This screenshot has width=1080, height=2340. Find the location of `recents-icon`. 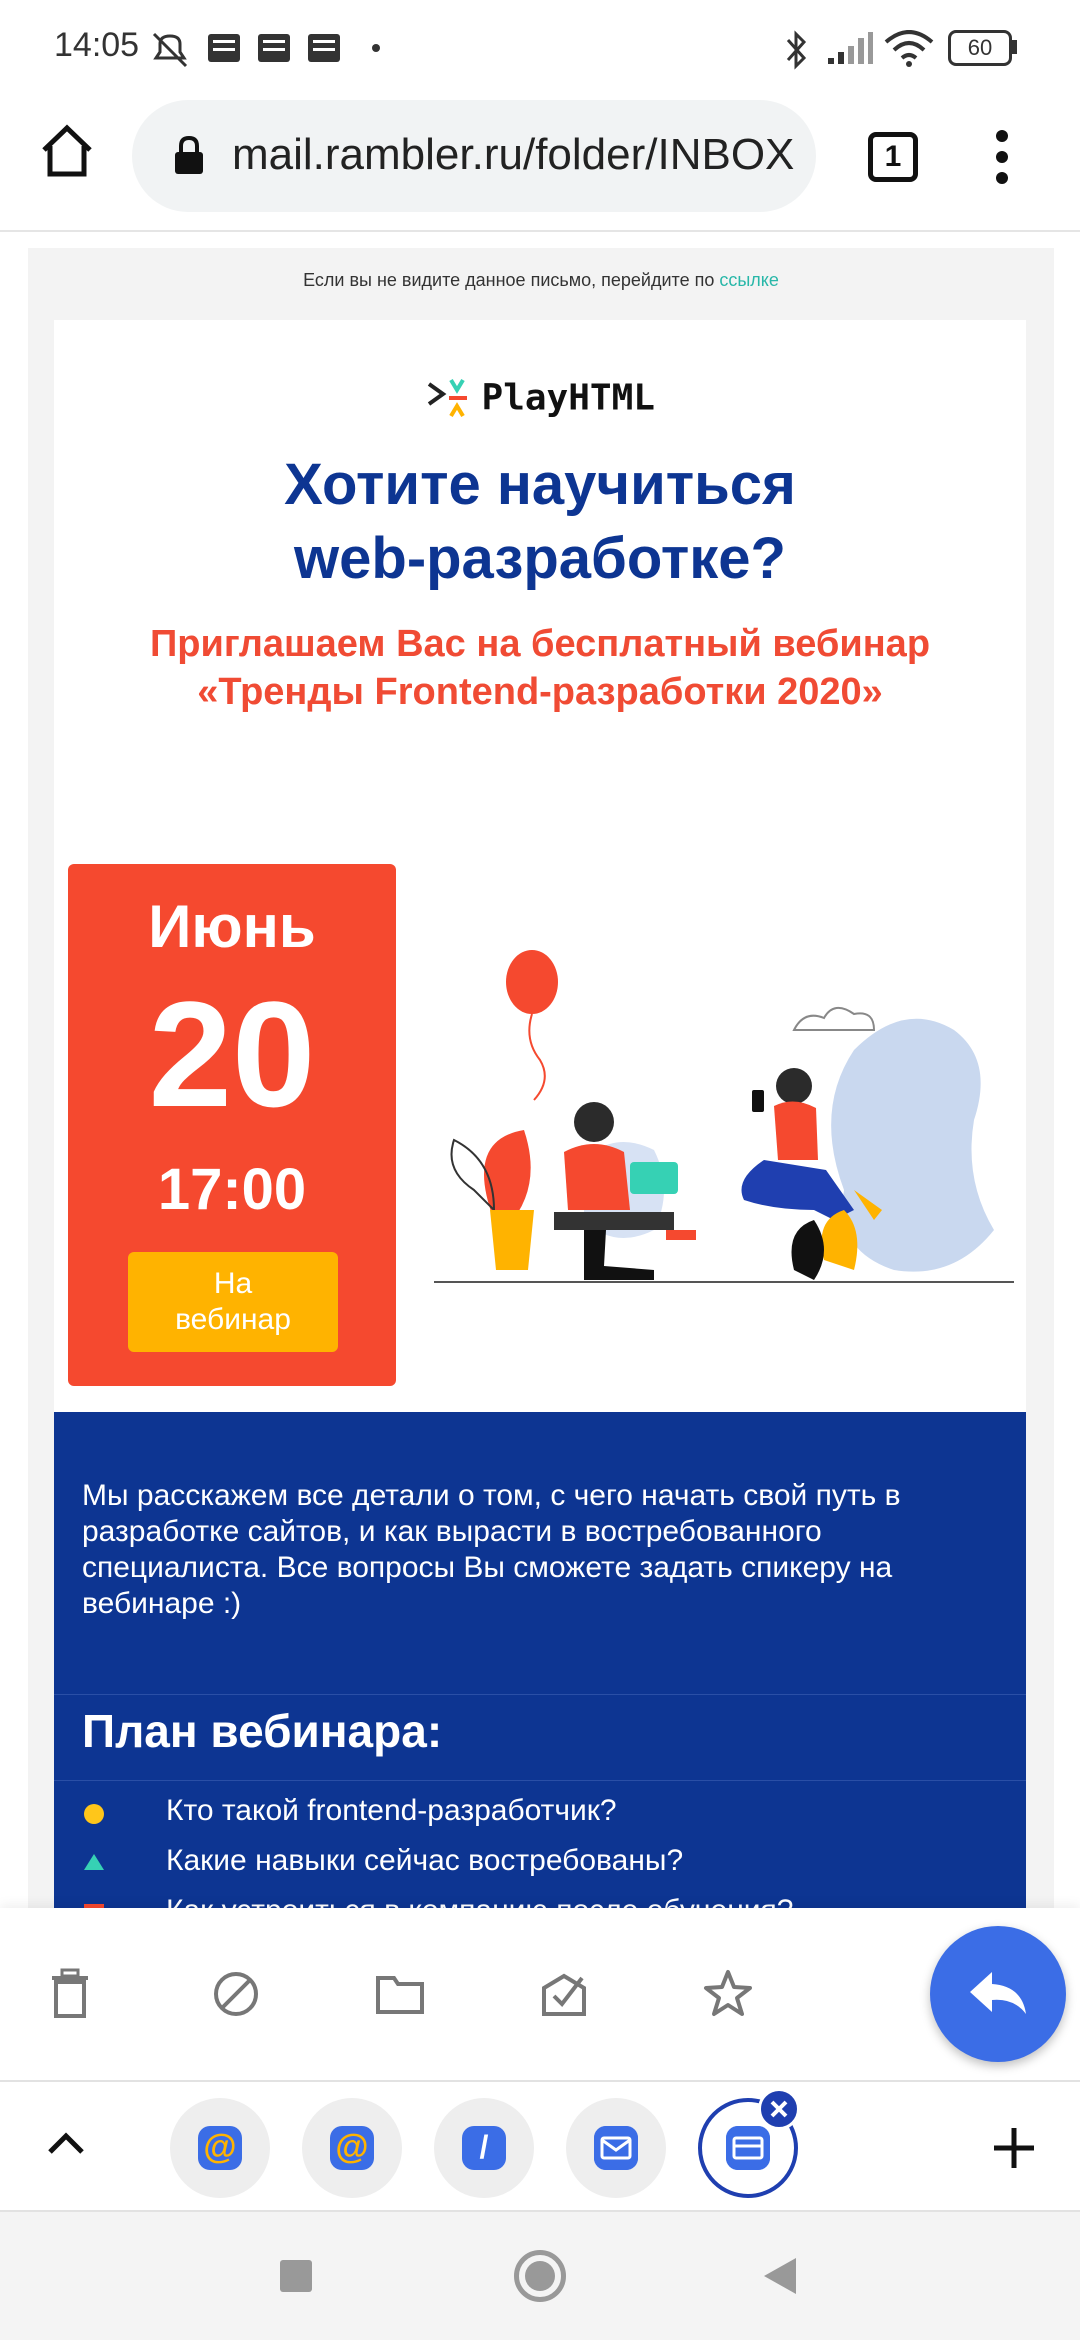

recents-icon is located at coordinates (296, 2276).